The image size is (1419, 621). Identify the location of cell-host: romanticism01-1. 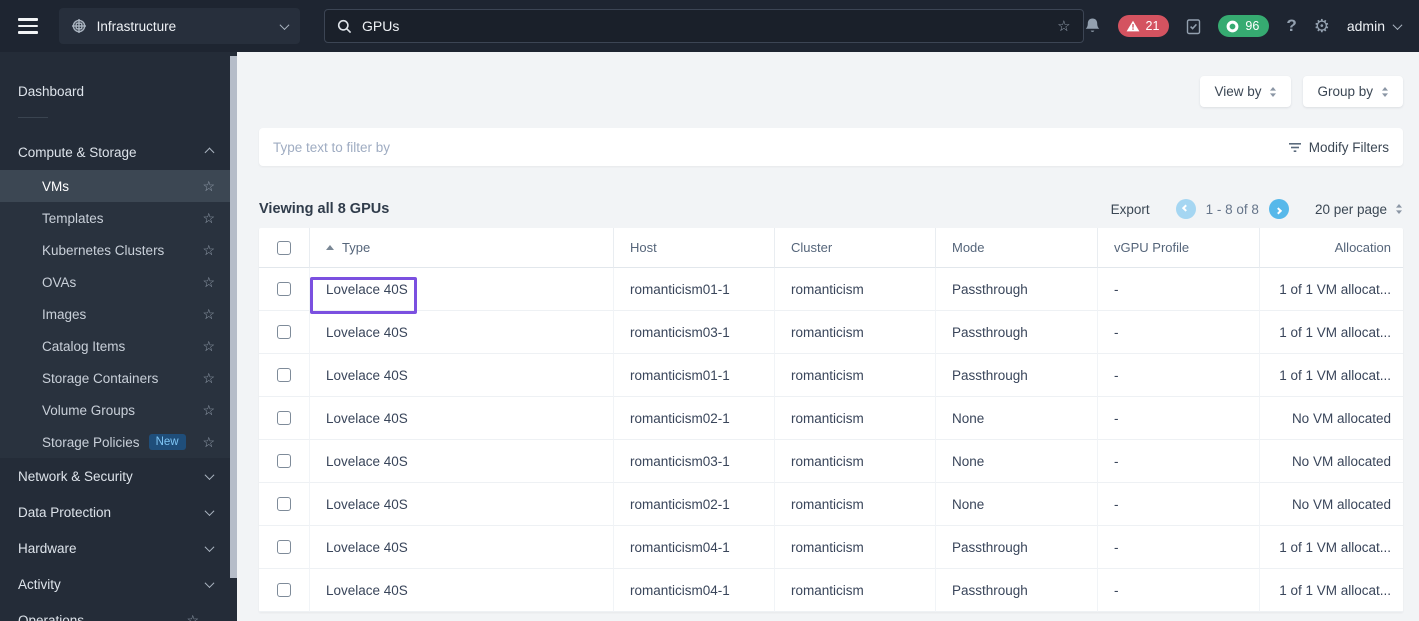
(694, 289).